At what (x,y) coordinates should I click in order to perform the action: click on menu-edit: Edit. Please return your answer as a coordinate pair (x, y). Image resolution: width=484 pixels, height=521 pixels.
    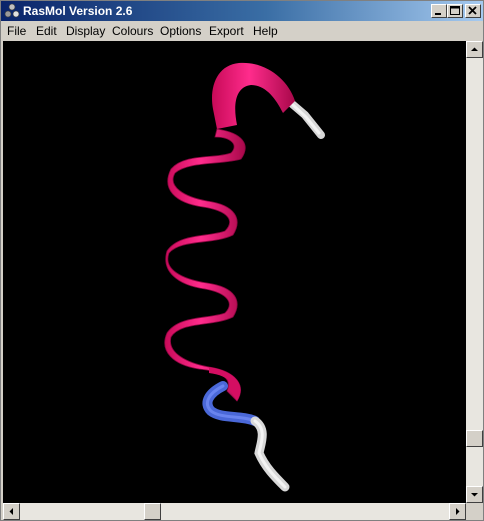
    Looking at the image, I should click on (46, 31).